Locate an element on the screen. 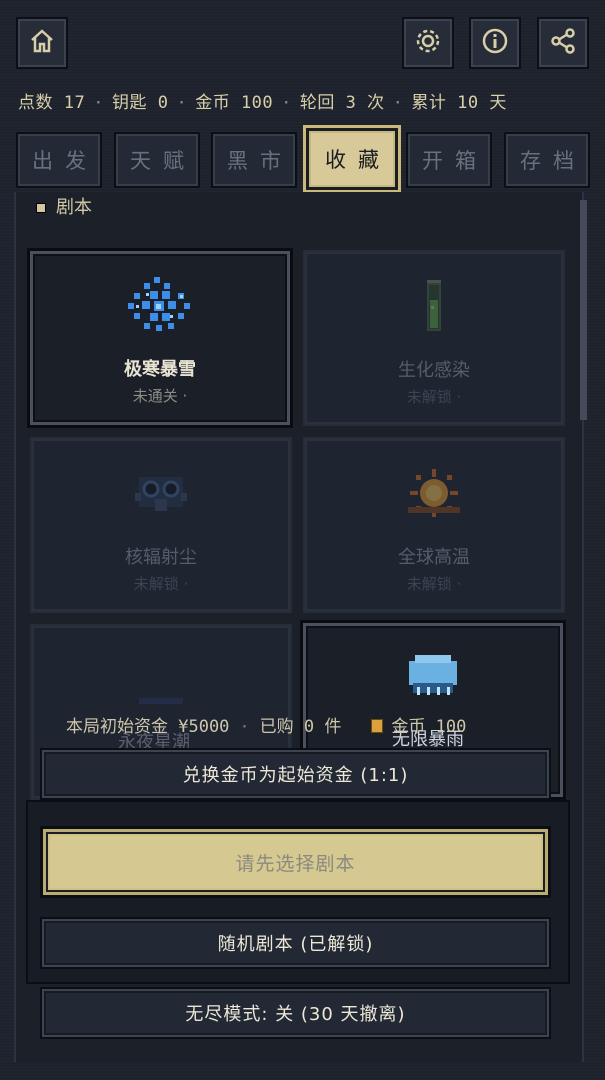 The image size is (605, 1080). snowflake-icon is located at coordinates (160, 305).